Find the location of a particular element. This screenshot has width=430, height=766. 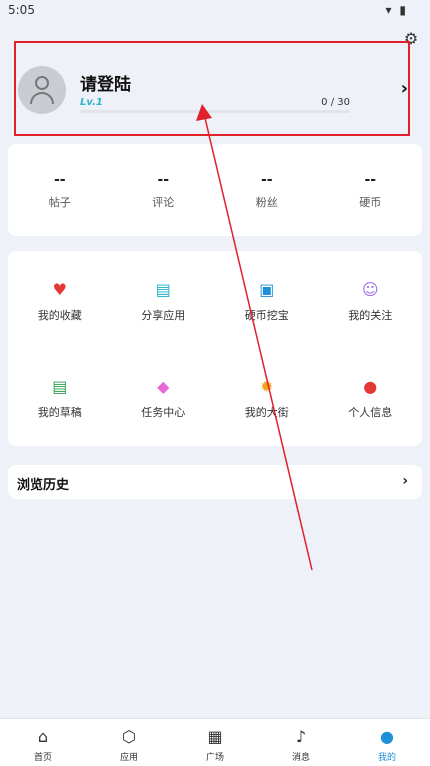

home-icon: ⌂ is located at coordinates (43, 736).